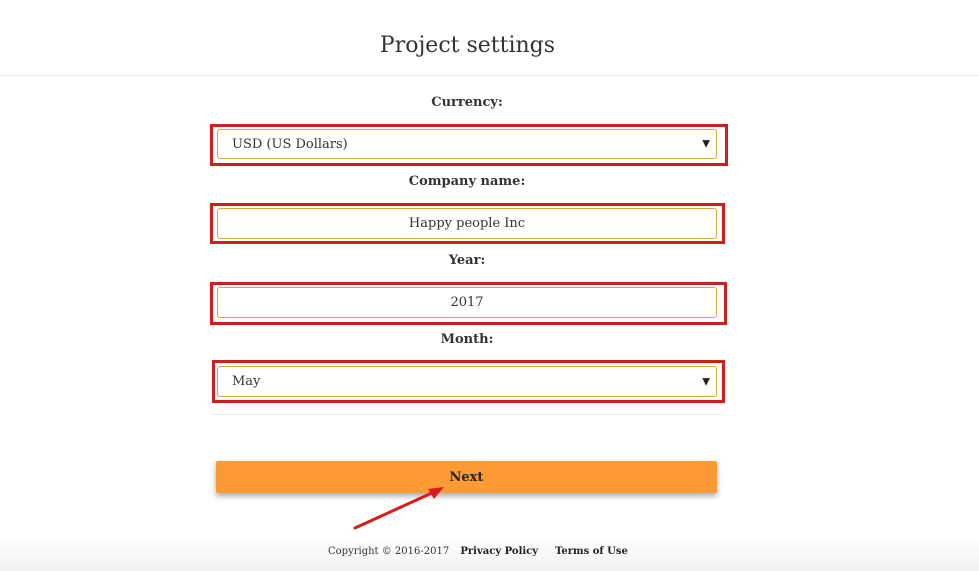 The height and width of the screenshot is (571, 979). What do you see at coordinates (467, 339) in the screenshot?
I see `month-label: Month:` at bounding box center [467, 339].